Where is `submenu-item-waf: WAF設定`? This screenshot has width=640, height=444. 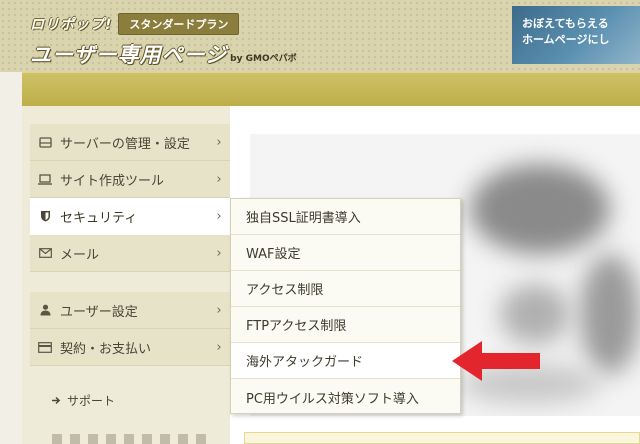
submenu-item-waf: WAF設定 is located at coordinates (345, 253).